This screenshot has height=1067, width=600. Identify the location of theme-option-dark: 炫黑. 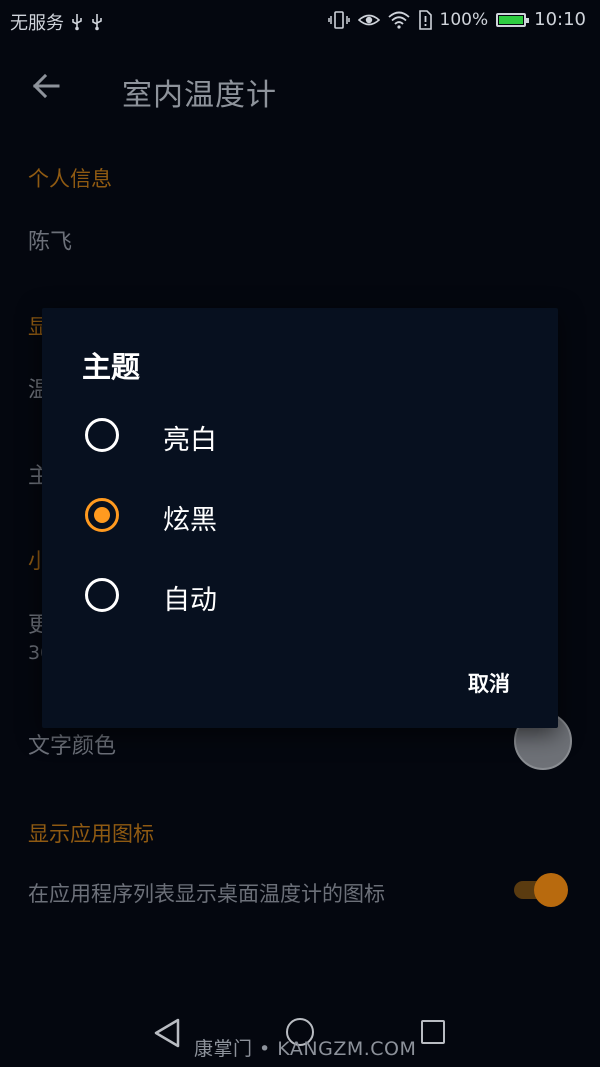
(300, 516).